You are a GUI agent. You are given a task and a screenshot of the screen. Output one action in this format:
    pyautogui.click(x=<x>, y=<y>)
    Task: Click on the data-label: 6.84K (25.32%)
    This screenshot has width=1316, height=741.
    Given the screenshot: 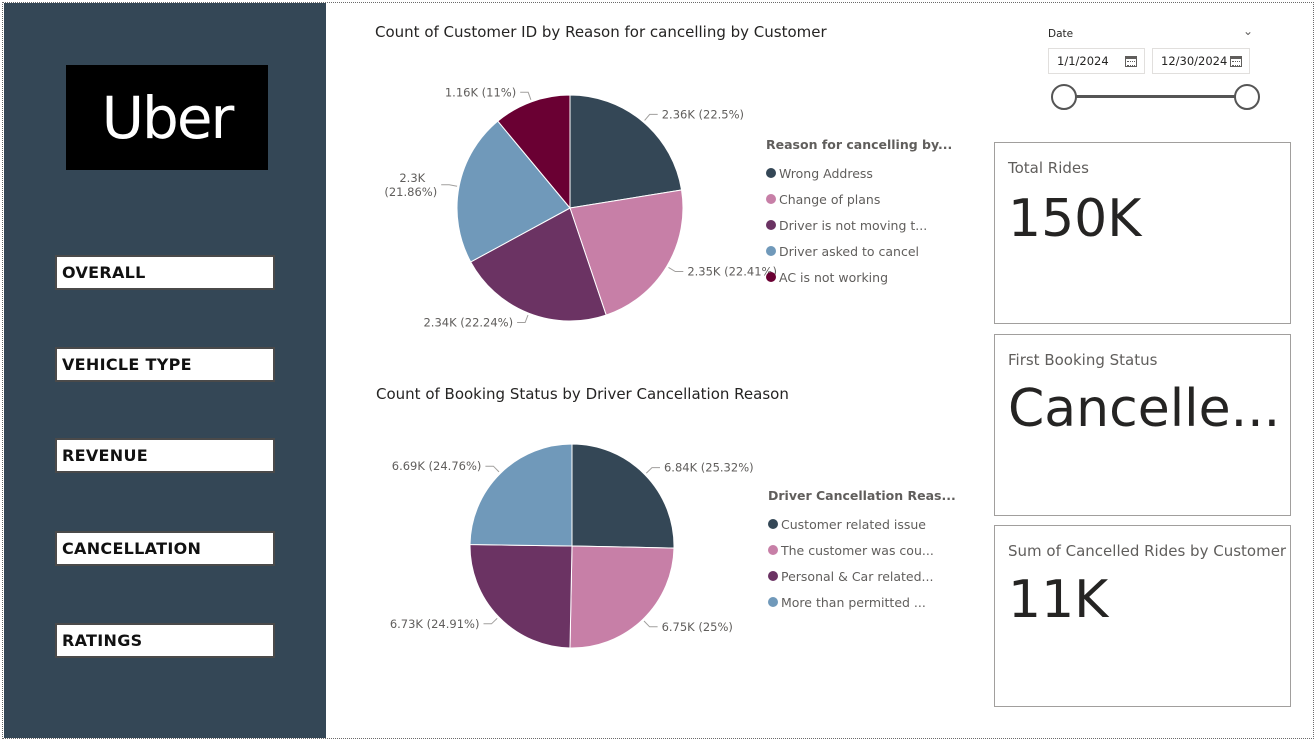 What is the action you would take?
    pyautogui.click(x=709, y=468)
    